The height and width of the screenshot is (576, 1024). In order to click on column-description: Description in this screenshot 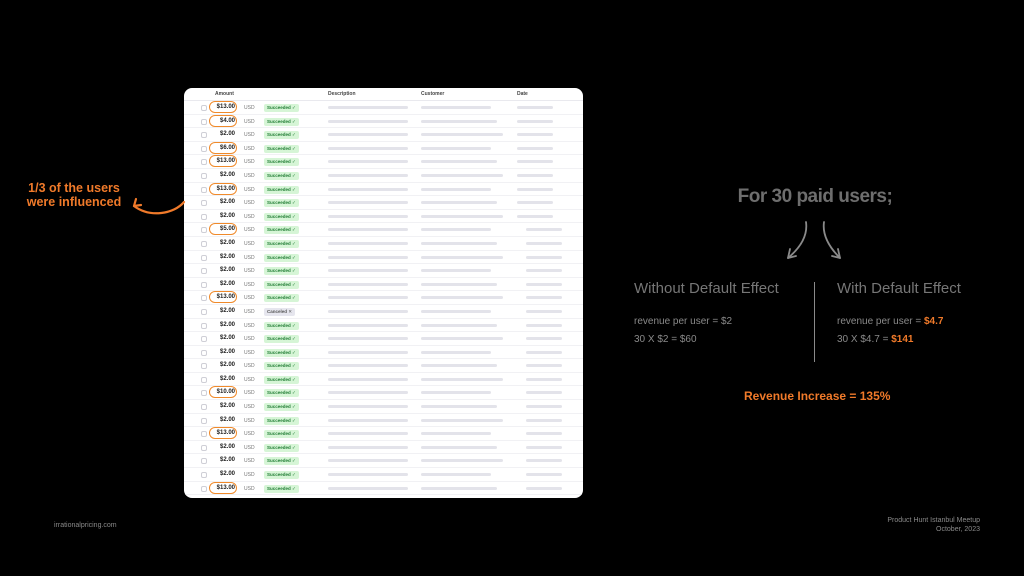, I will do `click(342, 94)`.